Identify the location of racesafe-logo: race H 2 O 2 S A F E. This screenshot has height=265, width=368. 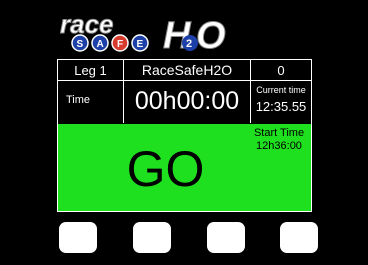
(143, 33).